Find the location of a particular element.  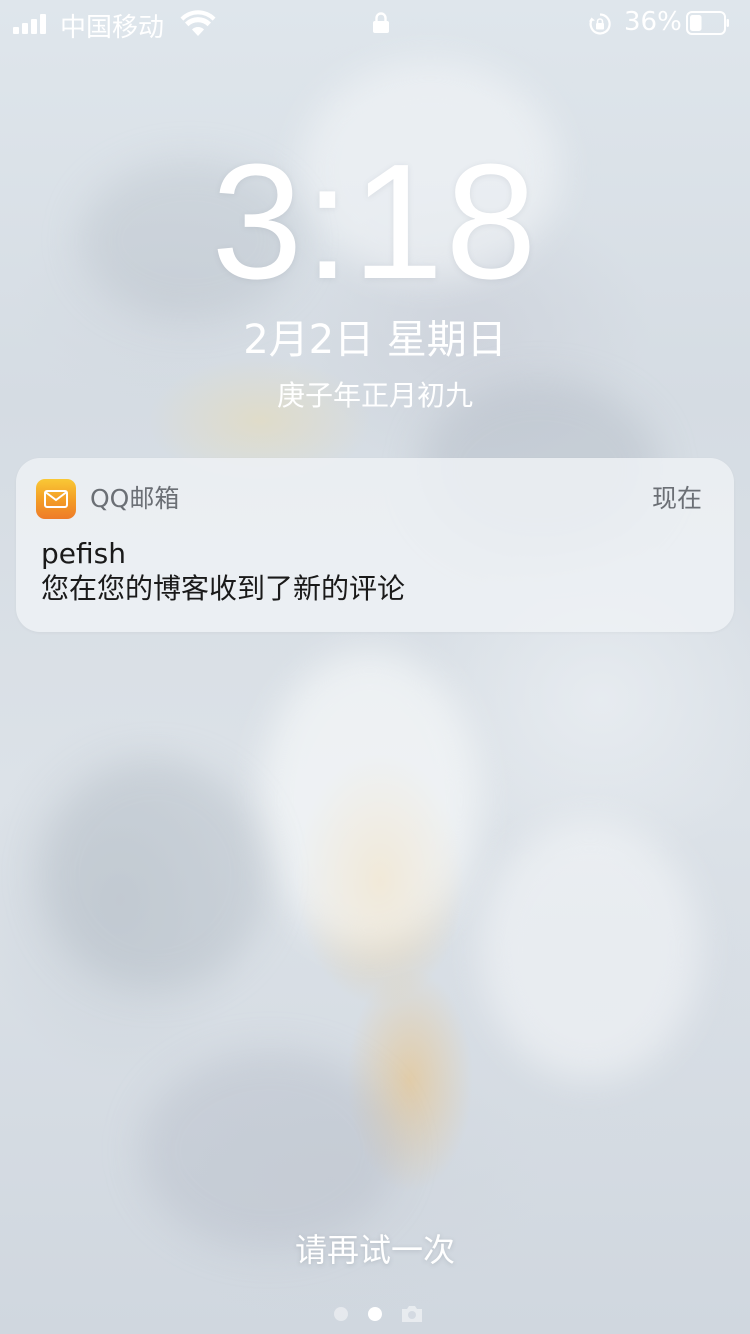

status-bar: 中国移动 36% is located at coordinates (375, 24).